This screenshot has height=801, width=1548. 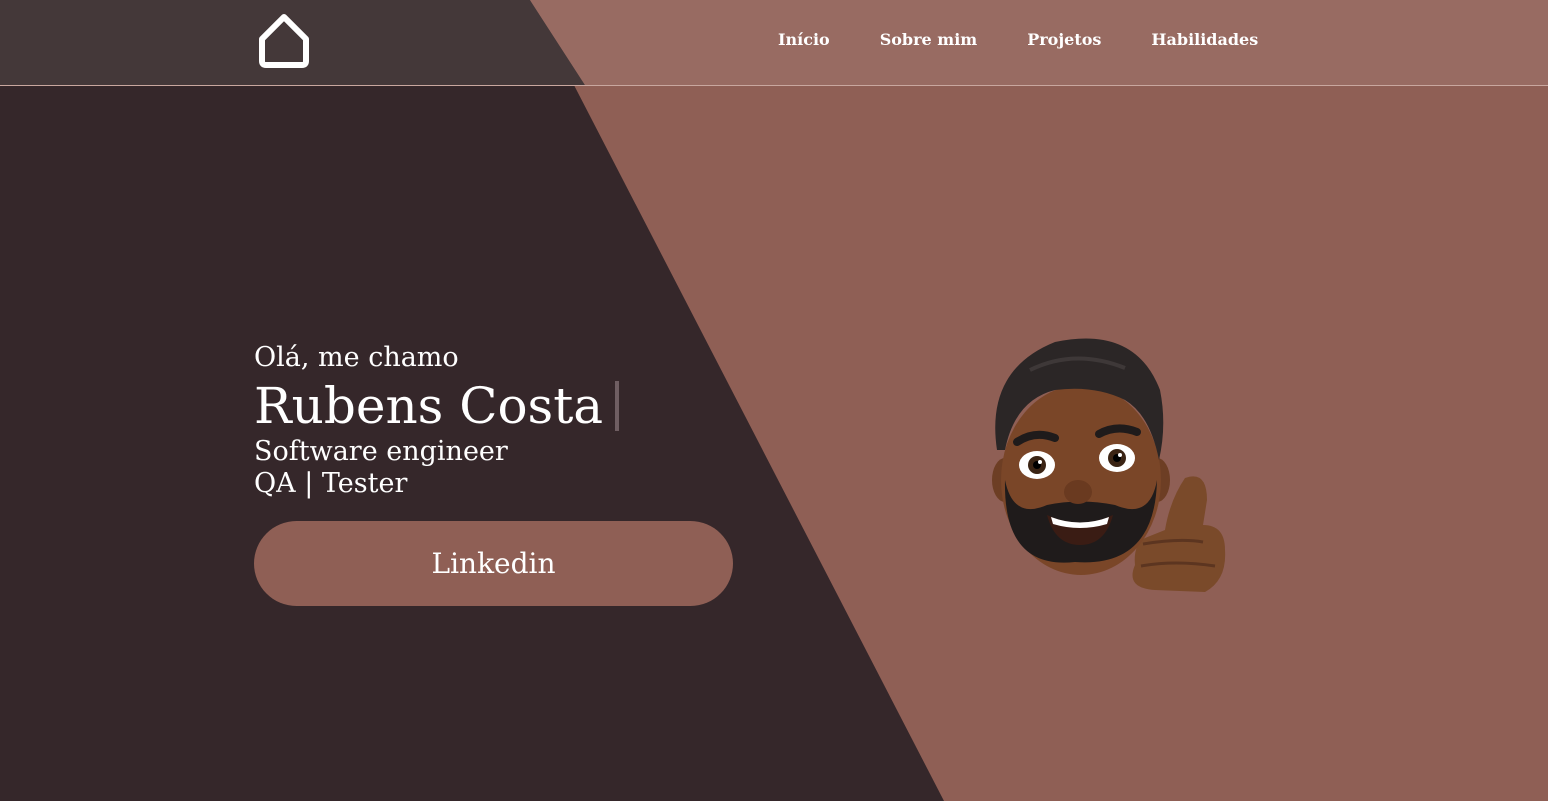 What do you see at coordinates (929, 41) in the screenshot?
I see `nav-item-sobre-mim: Sobre mim` at bounding box center [929, 41].